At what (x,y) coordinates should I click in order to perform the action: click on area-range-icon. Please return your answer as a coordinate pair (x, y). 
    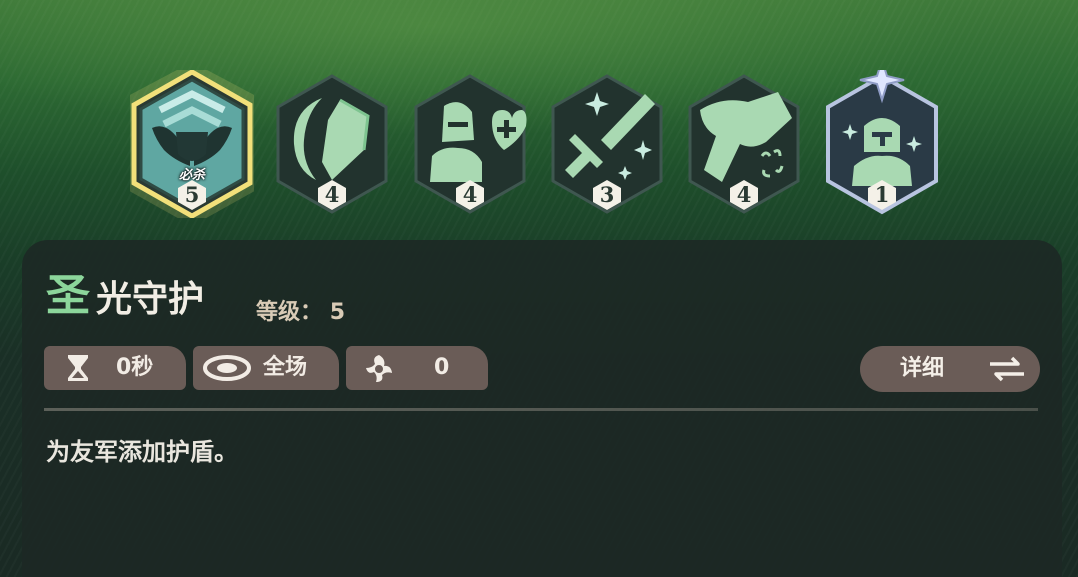
    Looking at the image, I should click on (227, 368).